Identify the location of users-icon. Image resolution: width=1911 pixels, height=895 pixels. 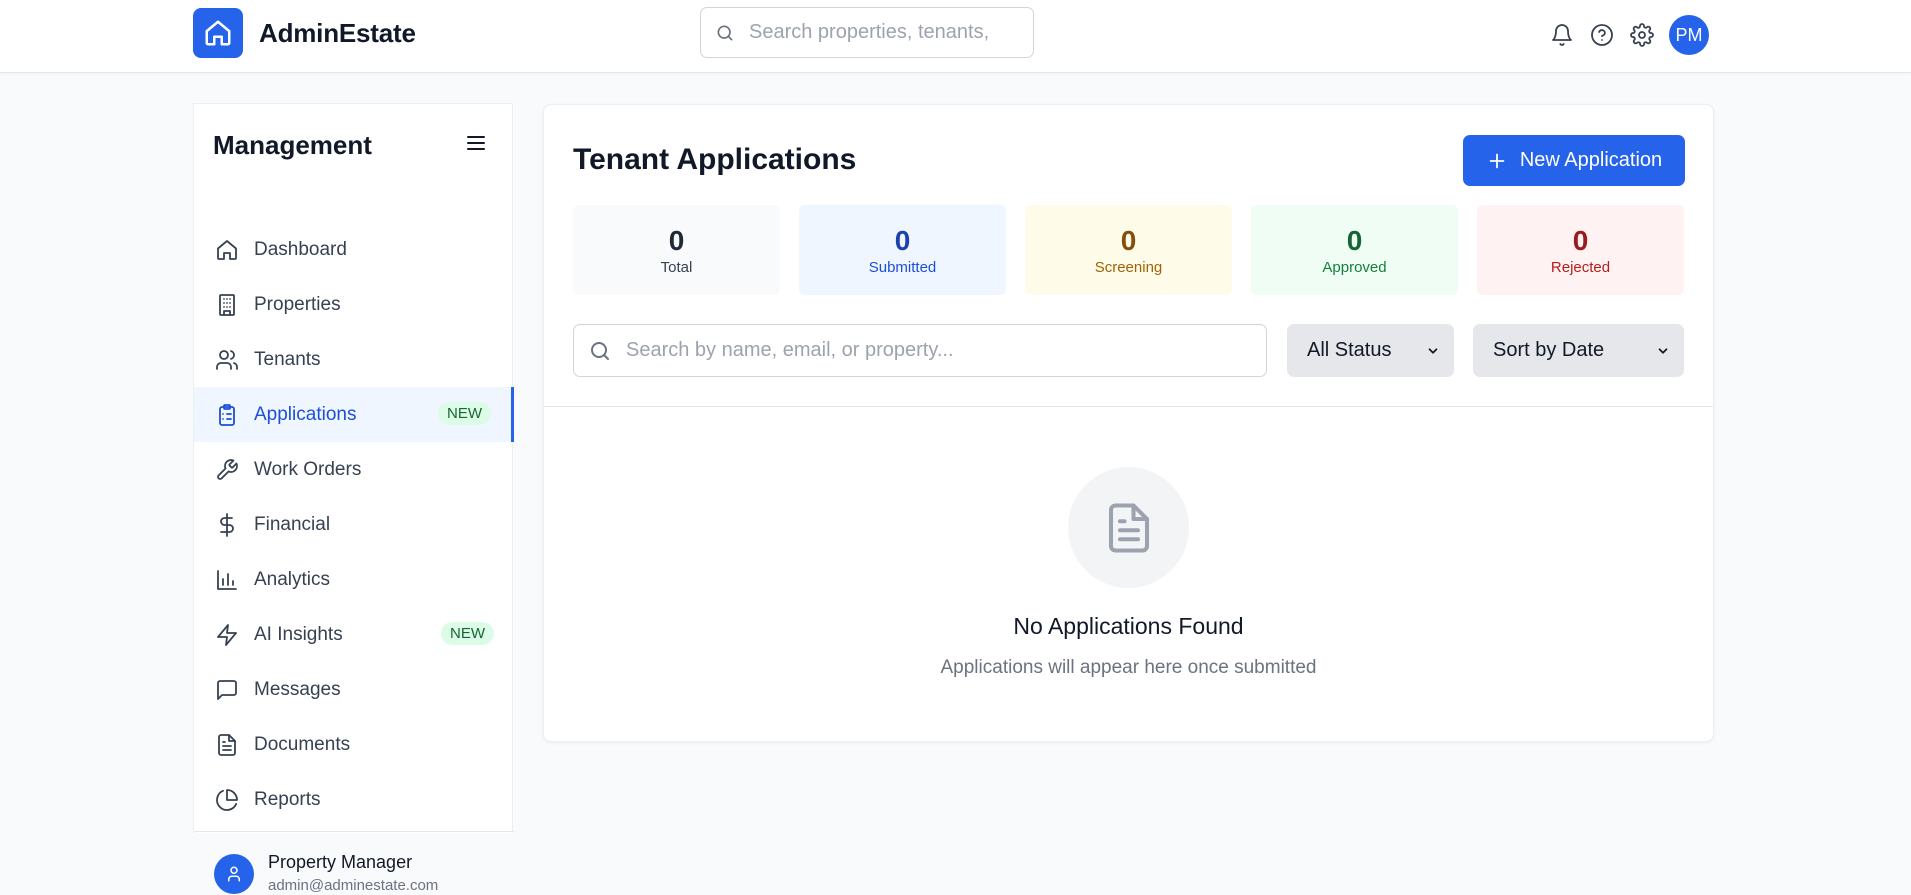
(227, 360).